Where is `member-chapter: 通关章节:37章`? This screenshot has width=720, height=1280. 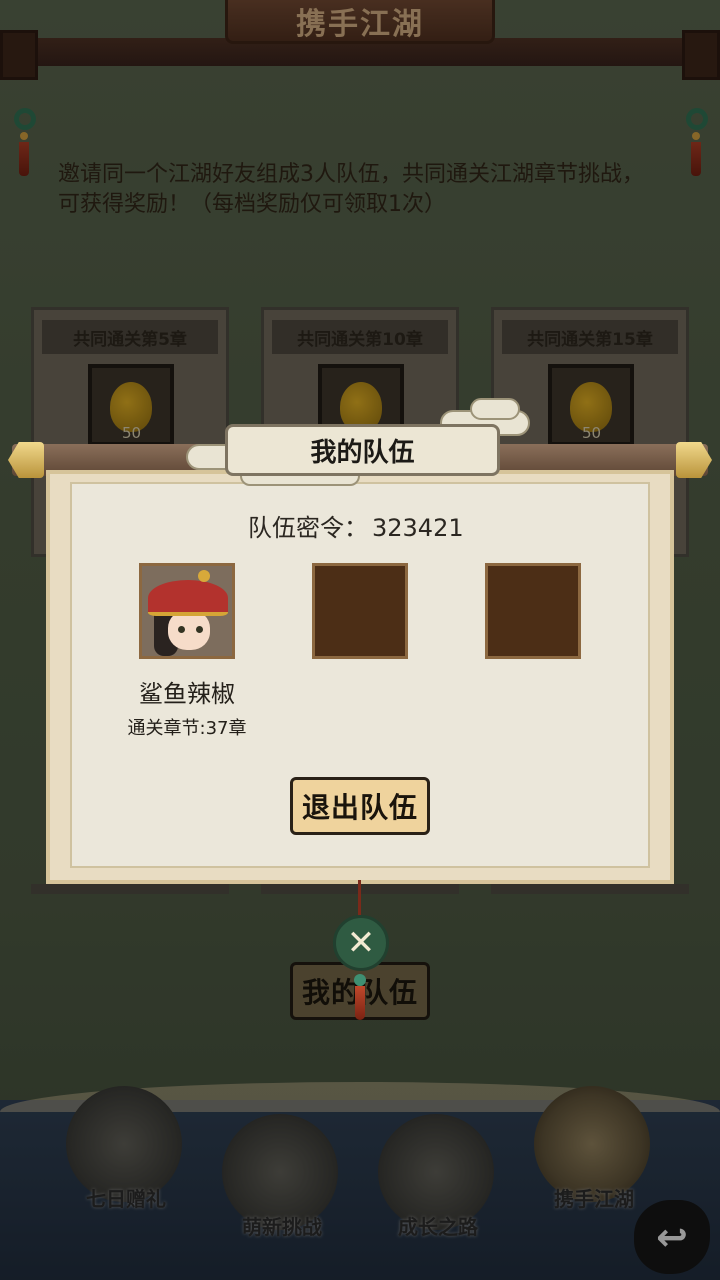 member-chapter: 通关章节:37章 is located at coordinates (187, 728).